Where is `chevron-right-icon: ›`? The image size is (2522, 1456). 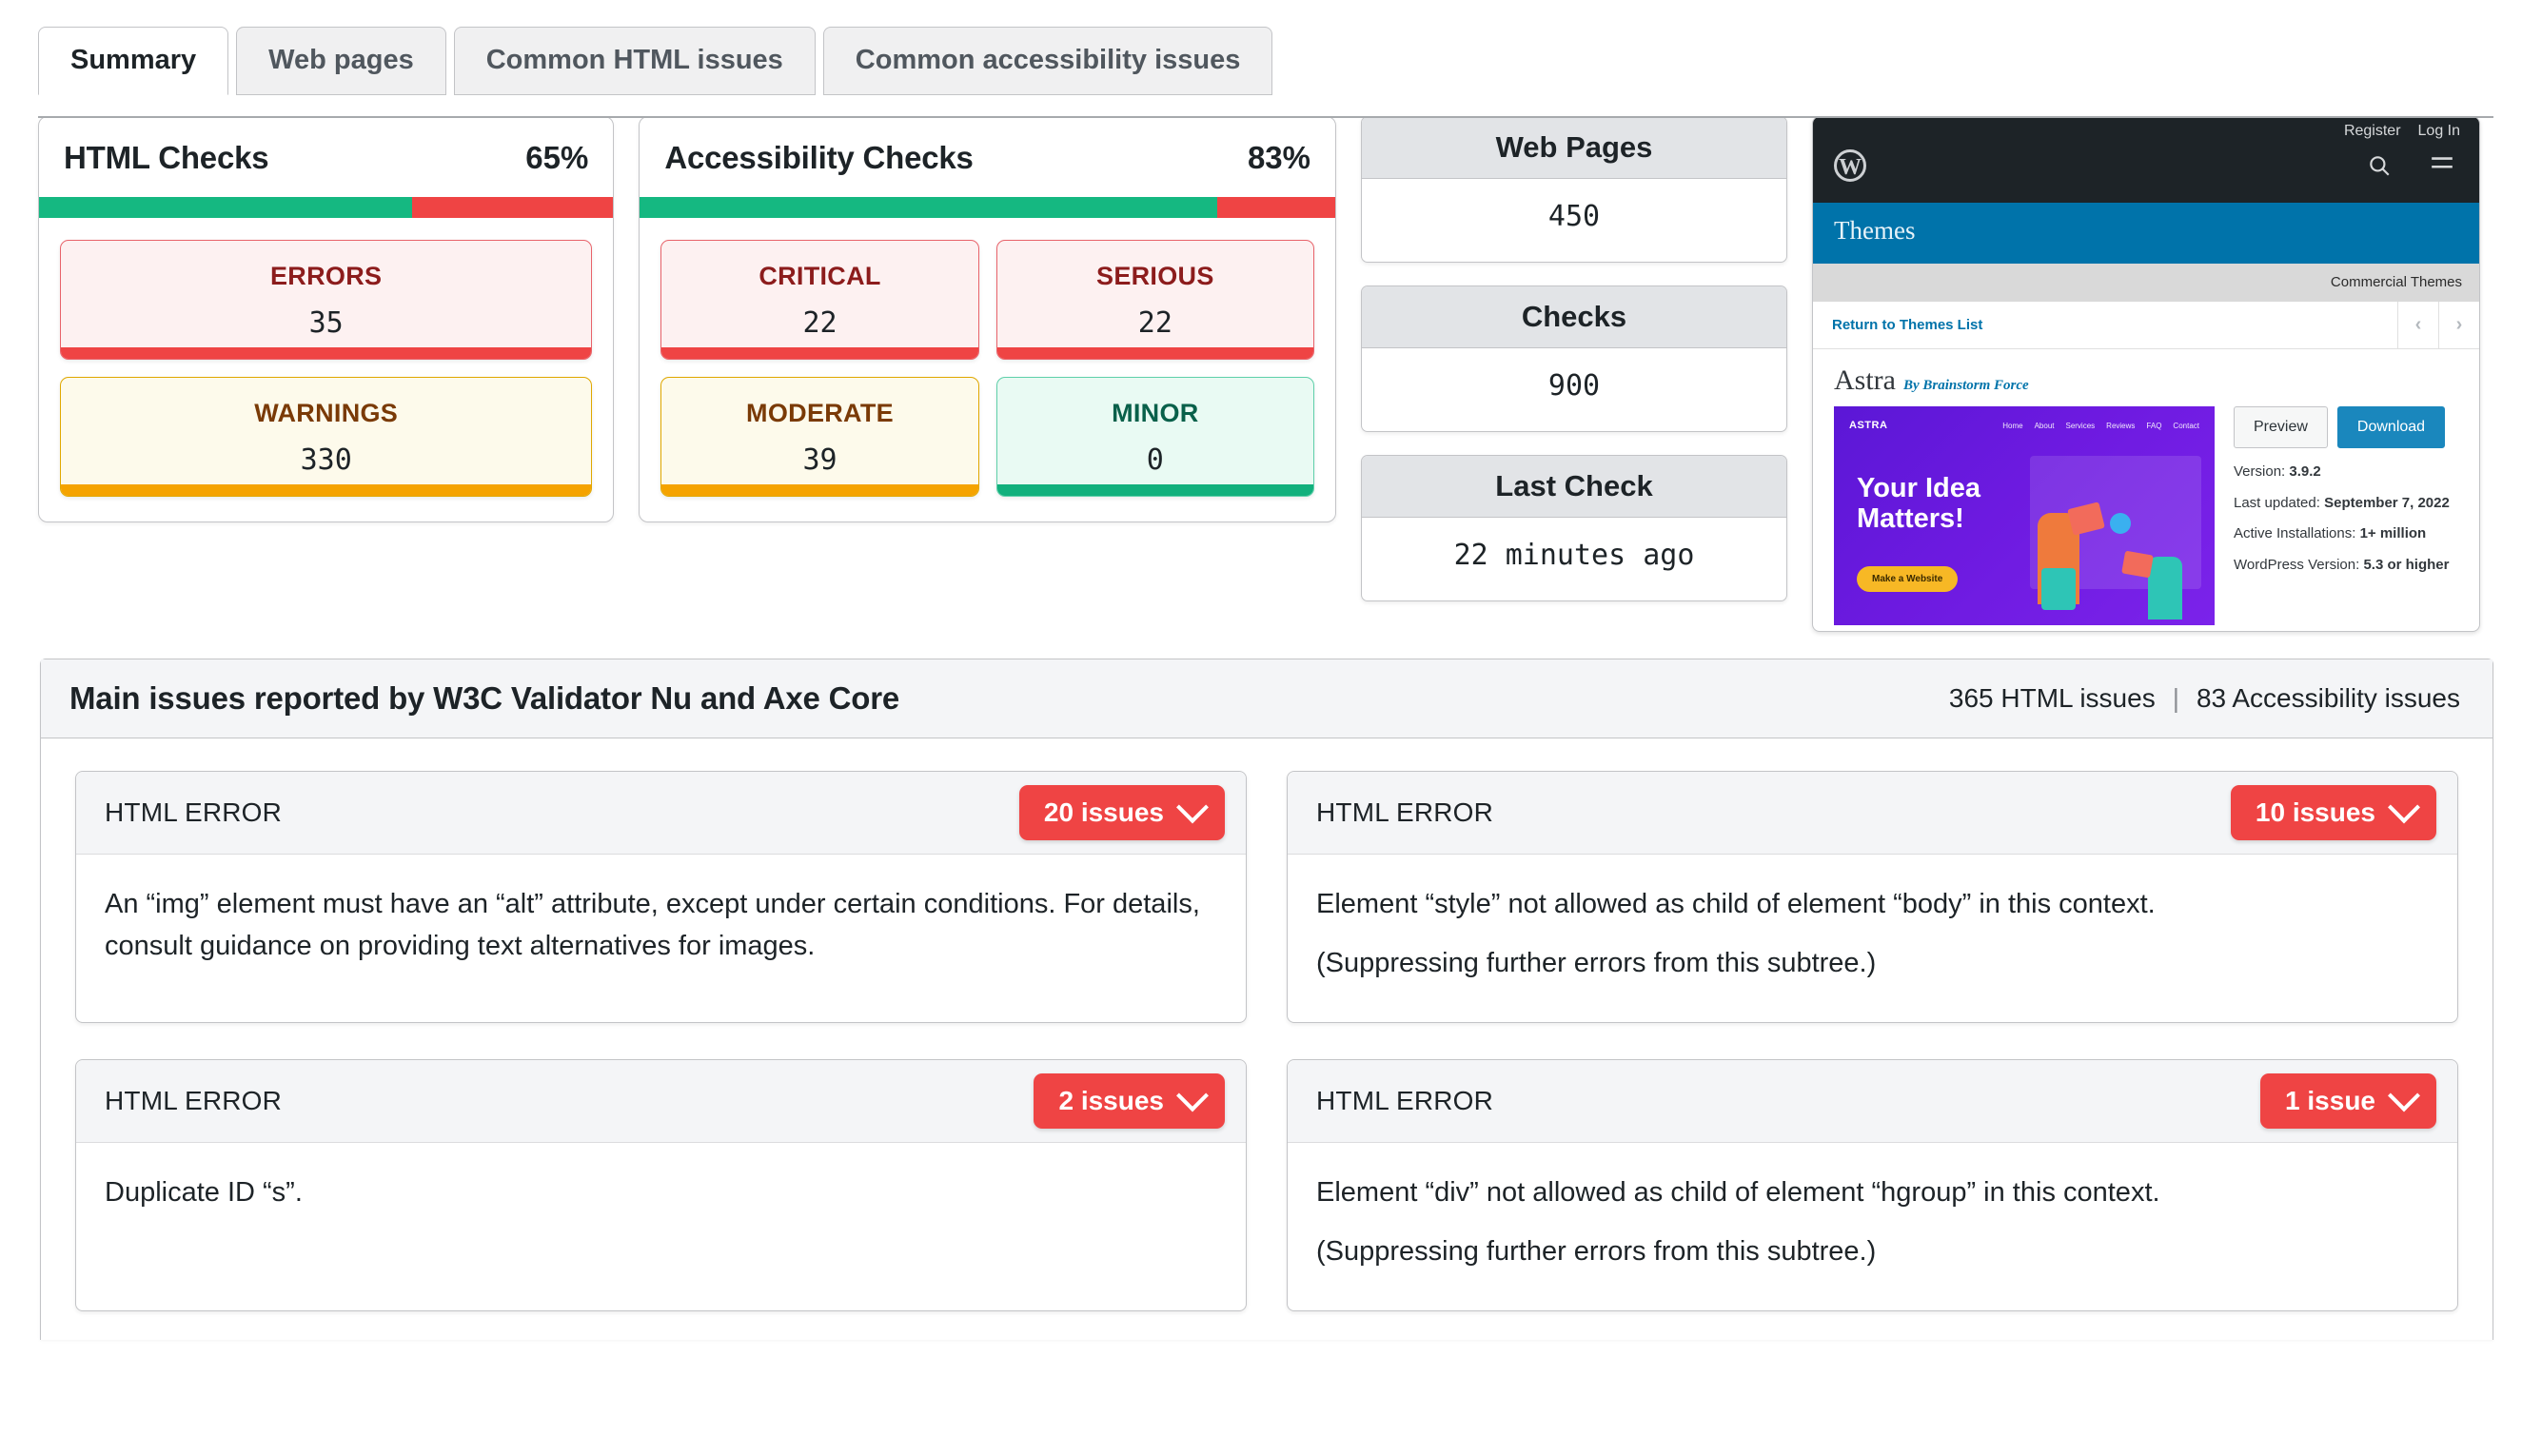 chevron-right-icon: › is located at coordinates (2458, 325).